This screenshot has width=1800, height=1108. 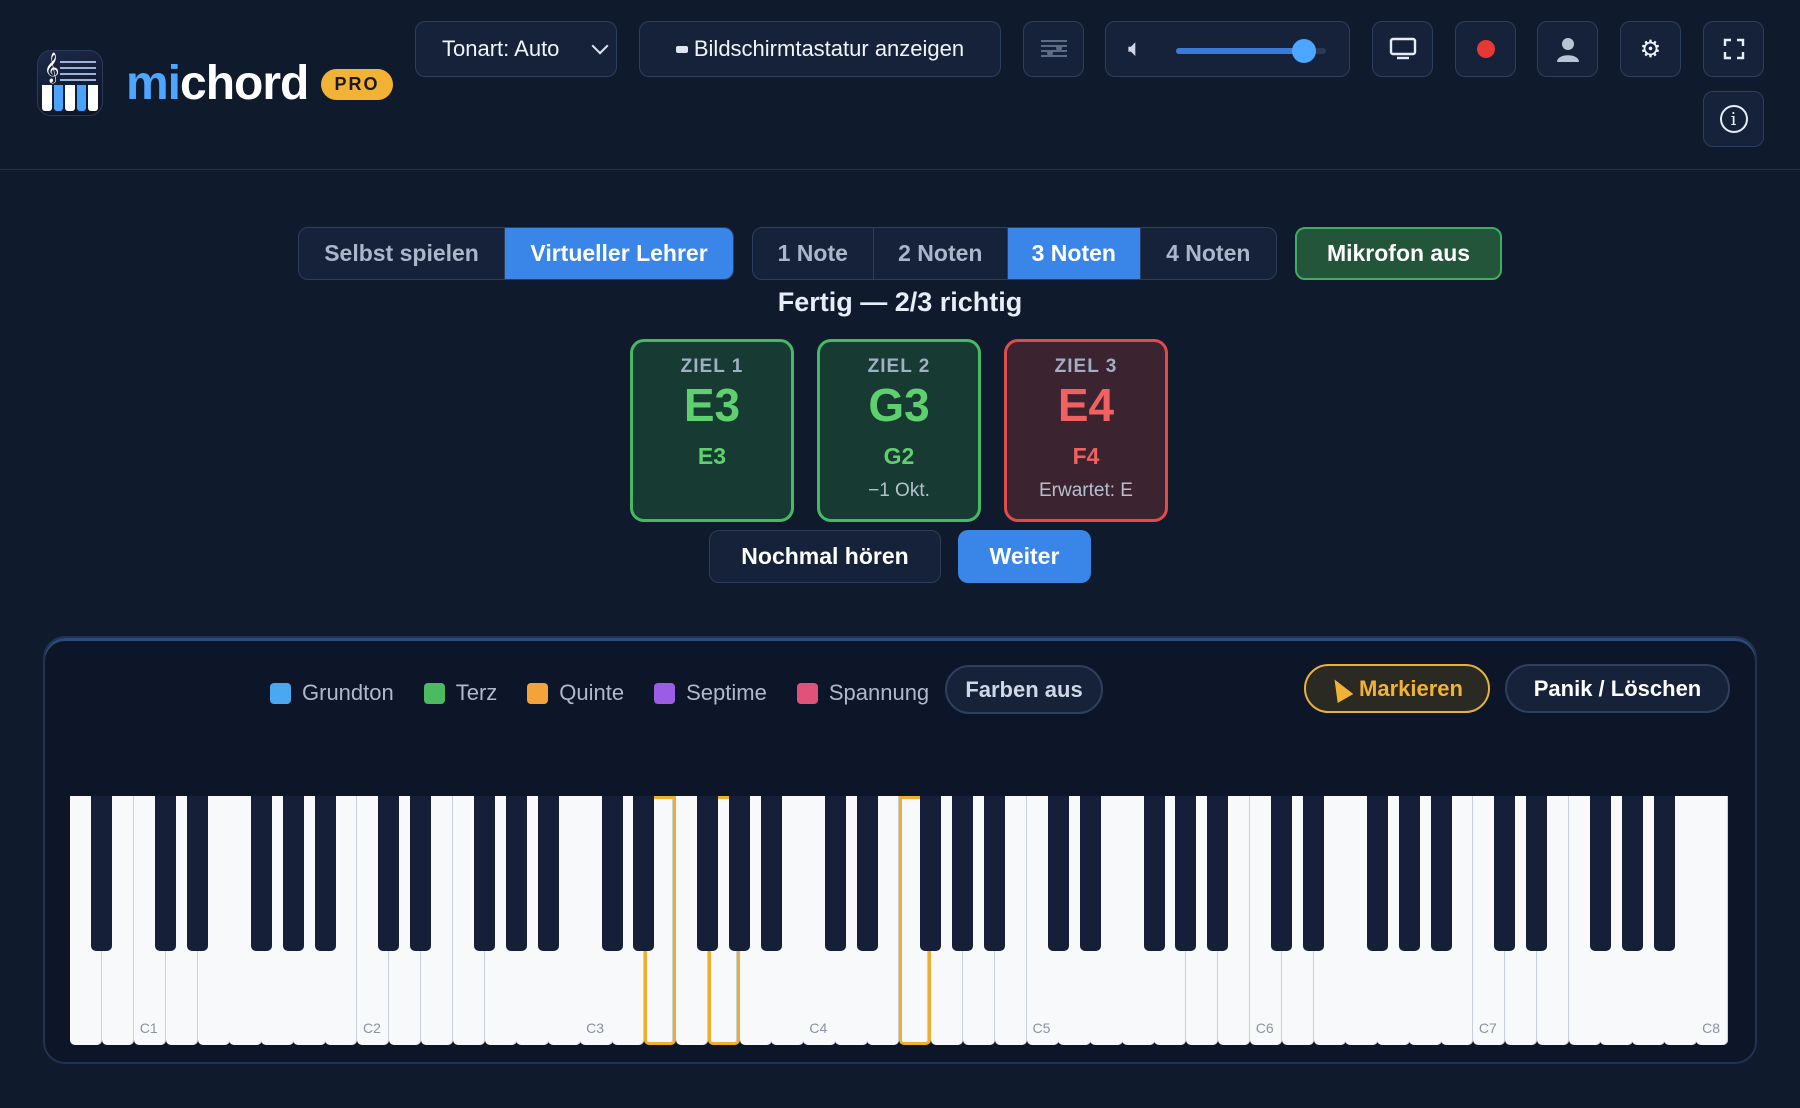 What do you see at coordinates (963, 873) in the screenshot?
I see `black-key-G#4` at bounding box center [963, 873].